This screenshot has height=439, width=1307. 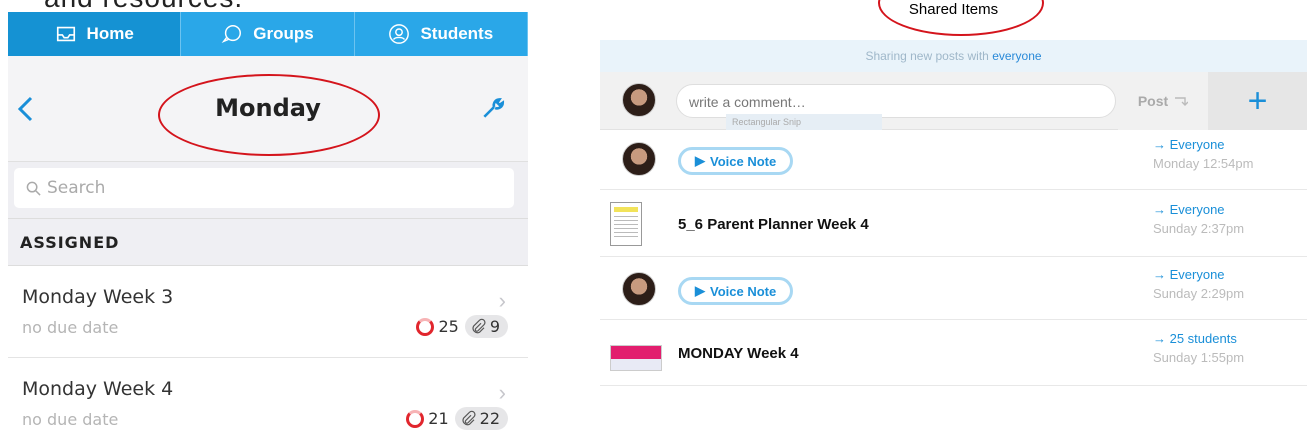 What do you see at coordinates (1182, 101) in the screenshot?
I see `return-arrow-icon` at bounding box center [1182, 101].